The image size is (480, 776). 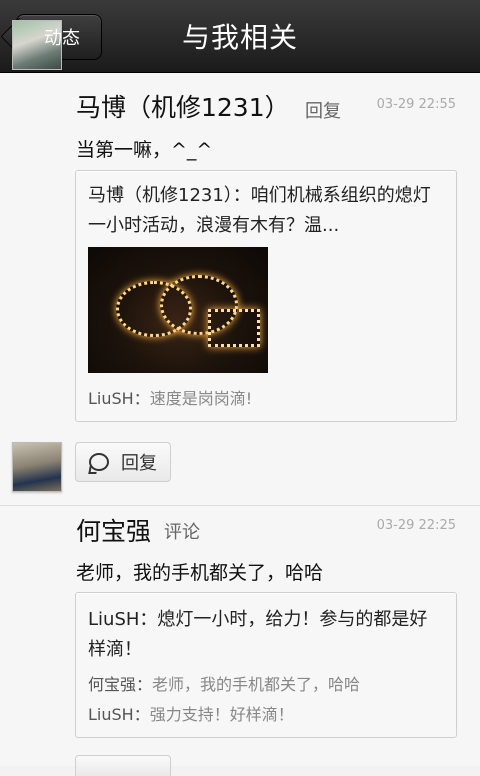 I want to click on comment-text: 强力支持！好样滴！, so click(x=221, y=714).